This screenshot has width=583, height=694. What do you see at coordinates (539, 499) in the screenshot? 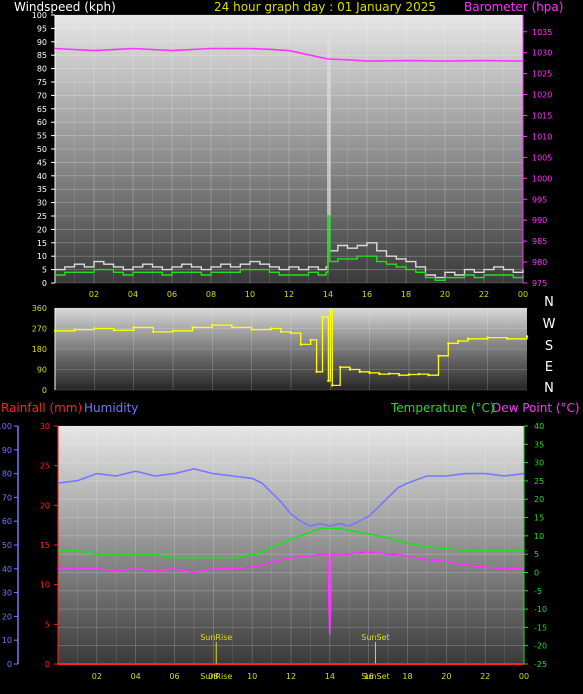
I see `temp-y-tick-label: 20` at bounding box center [539, 499].